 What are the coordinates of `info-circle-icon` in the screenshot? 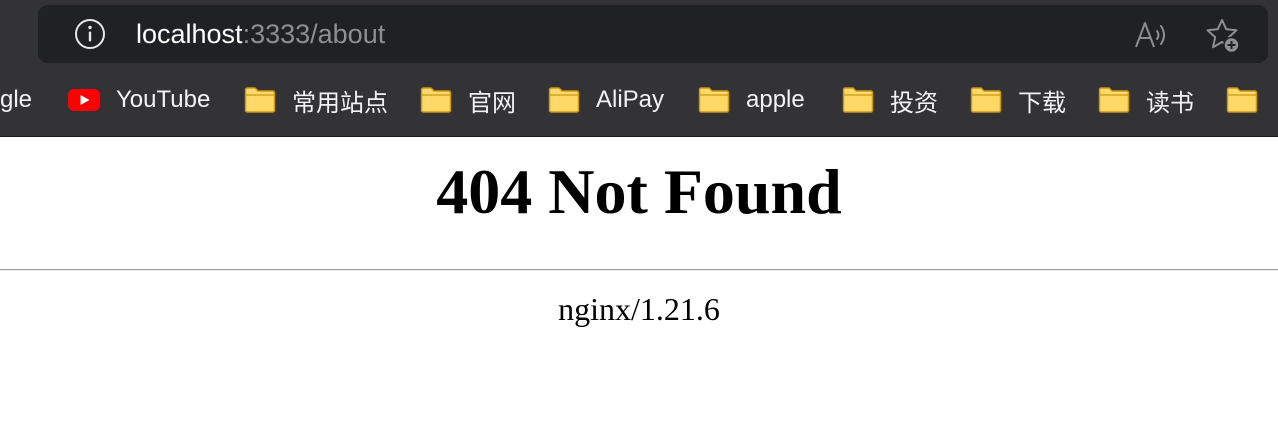 It's located at (90, 34).